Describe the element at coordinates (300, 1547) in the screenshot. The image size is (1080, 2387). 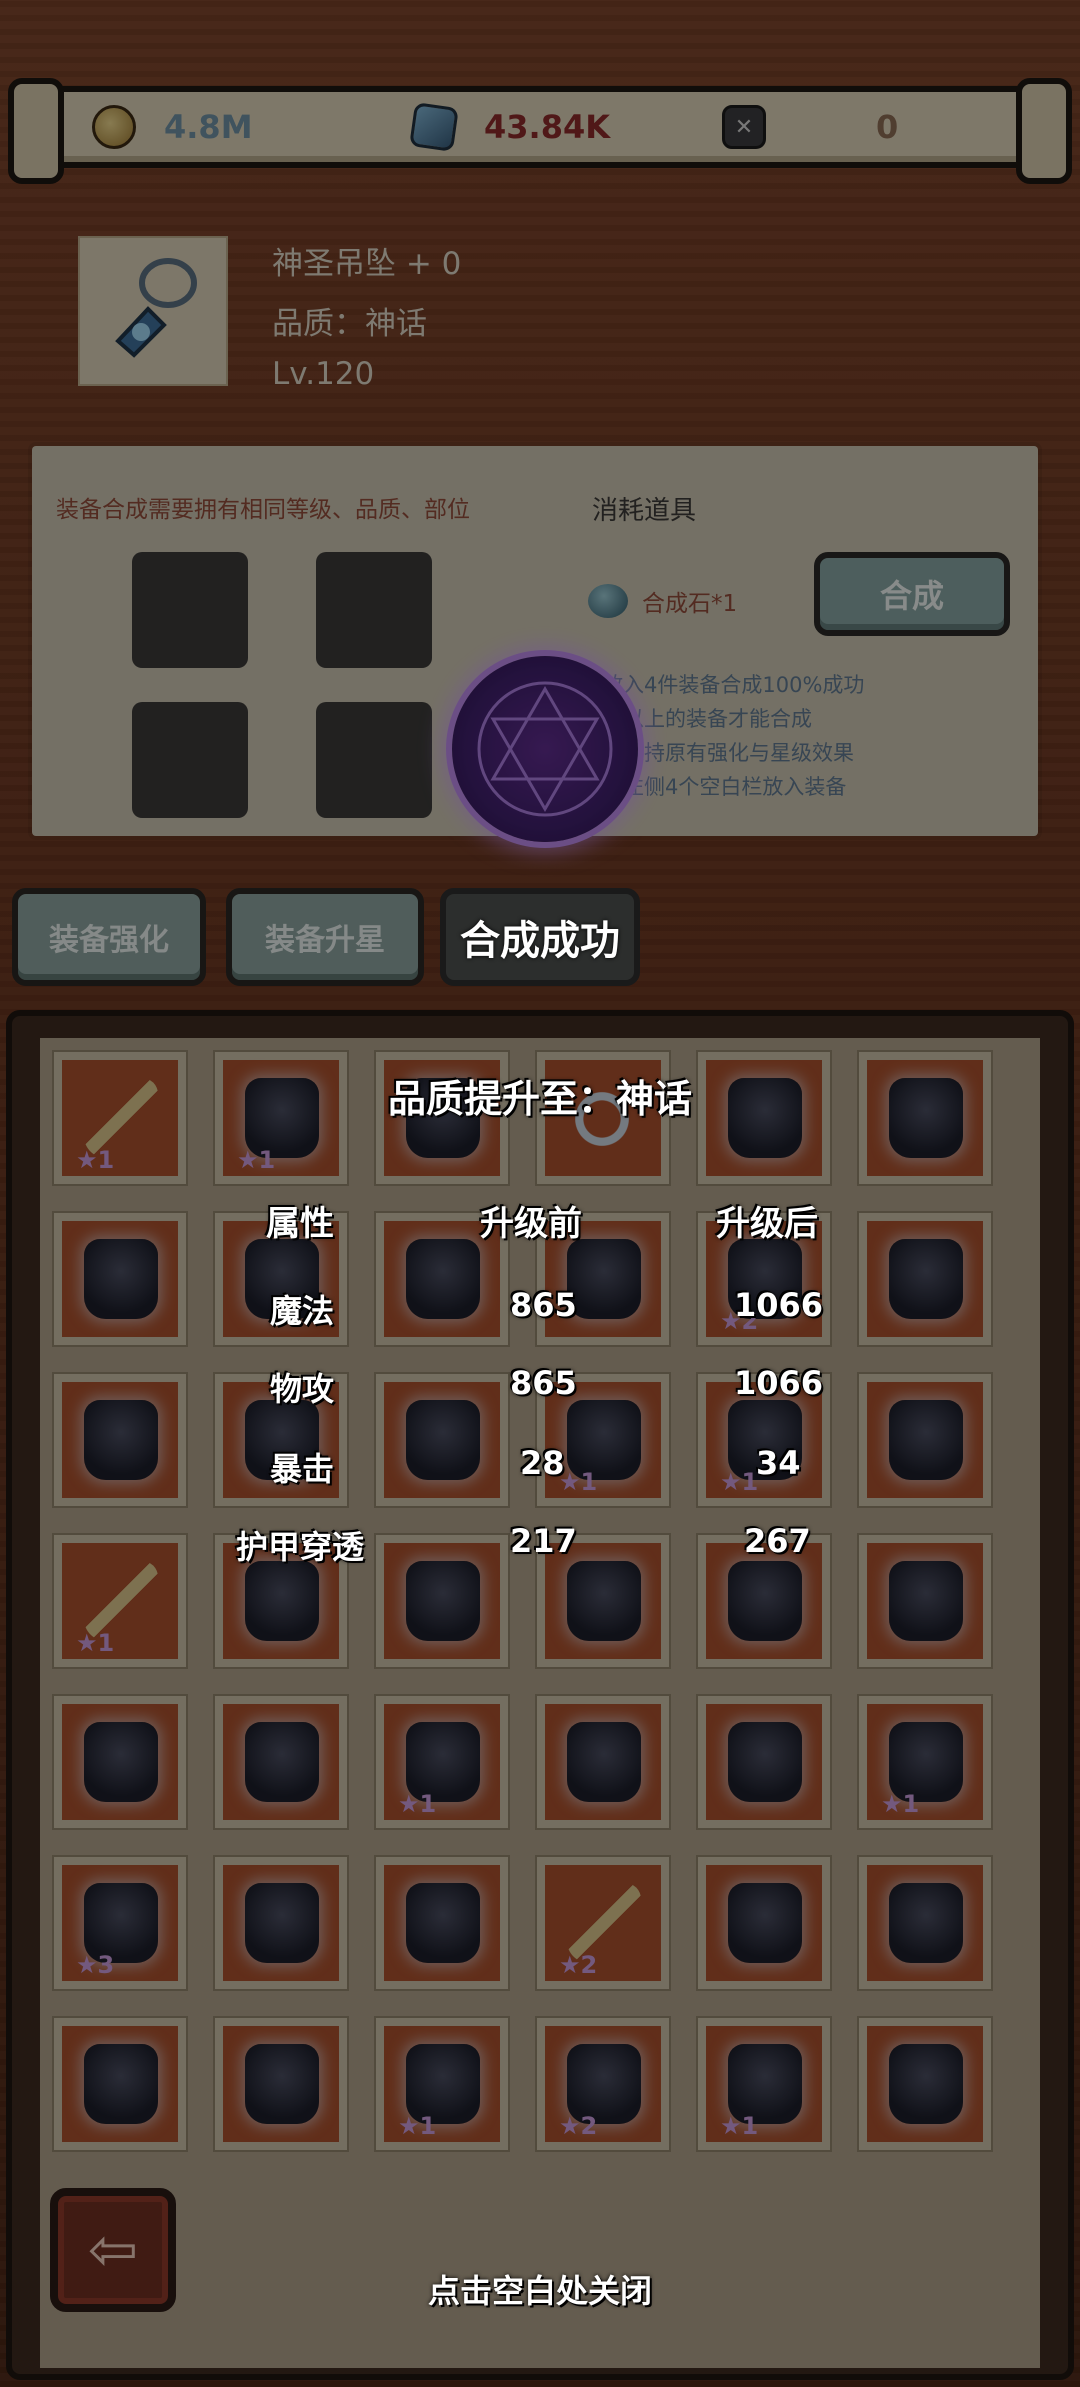
I see `stat-attr: 护甲穿透` at that location.